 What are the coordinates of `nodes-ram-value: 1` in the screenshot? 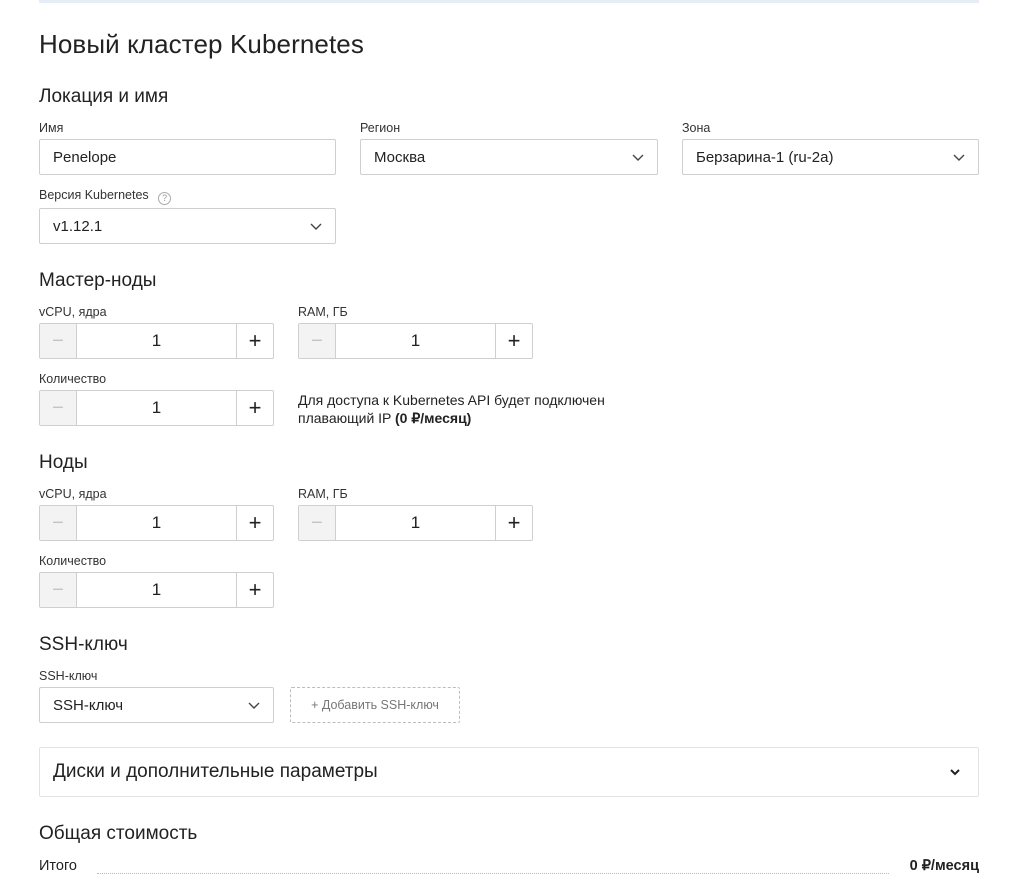 It's located at (416, 523).